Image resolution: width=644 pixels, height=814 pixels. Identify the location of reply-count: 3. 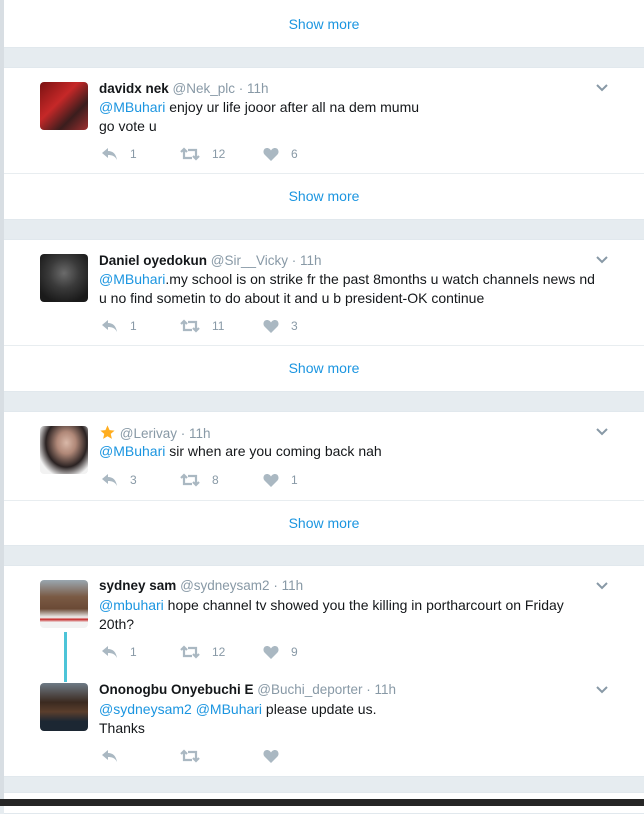
(133, 480).